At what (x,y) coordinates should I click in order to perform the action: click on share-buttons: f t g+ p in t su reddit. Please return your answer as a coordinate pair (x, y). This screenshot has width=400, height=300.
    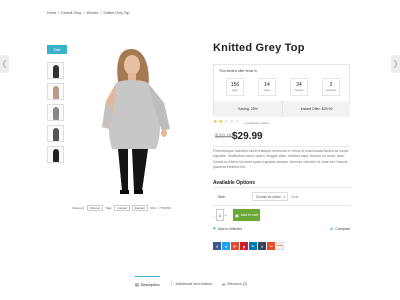
    Looking at the image, I should click on (248, 246).